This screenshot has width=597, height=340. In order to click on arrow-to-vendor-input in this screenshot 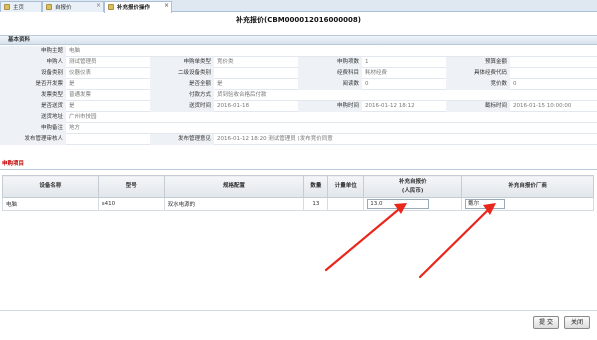, I will do `click(457, 241)`.